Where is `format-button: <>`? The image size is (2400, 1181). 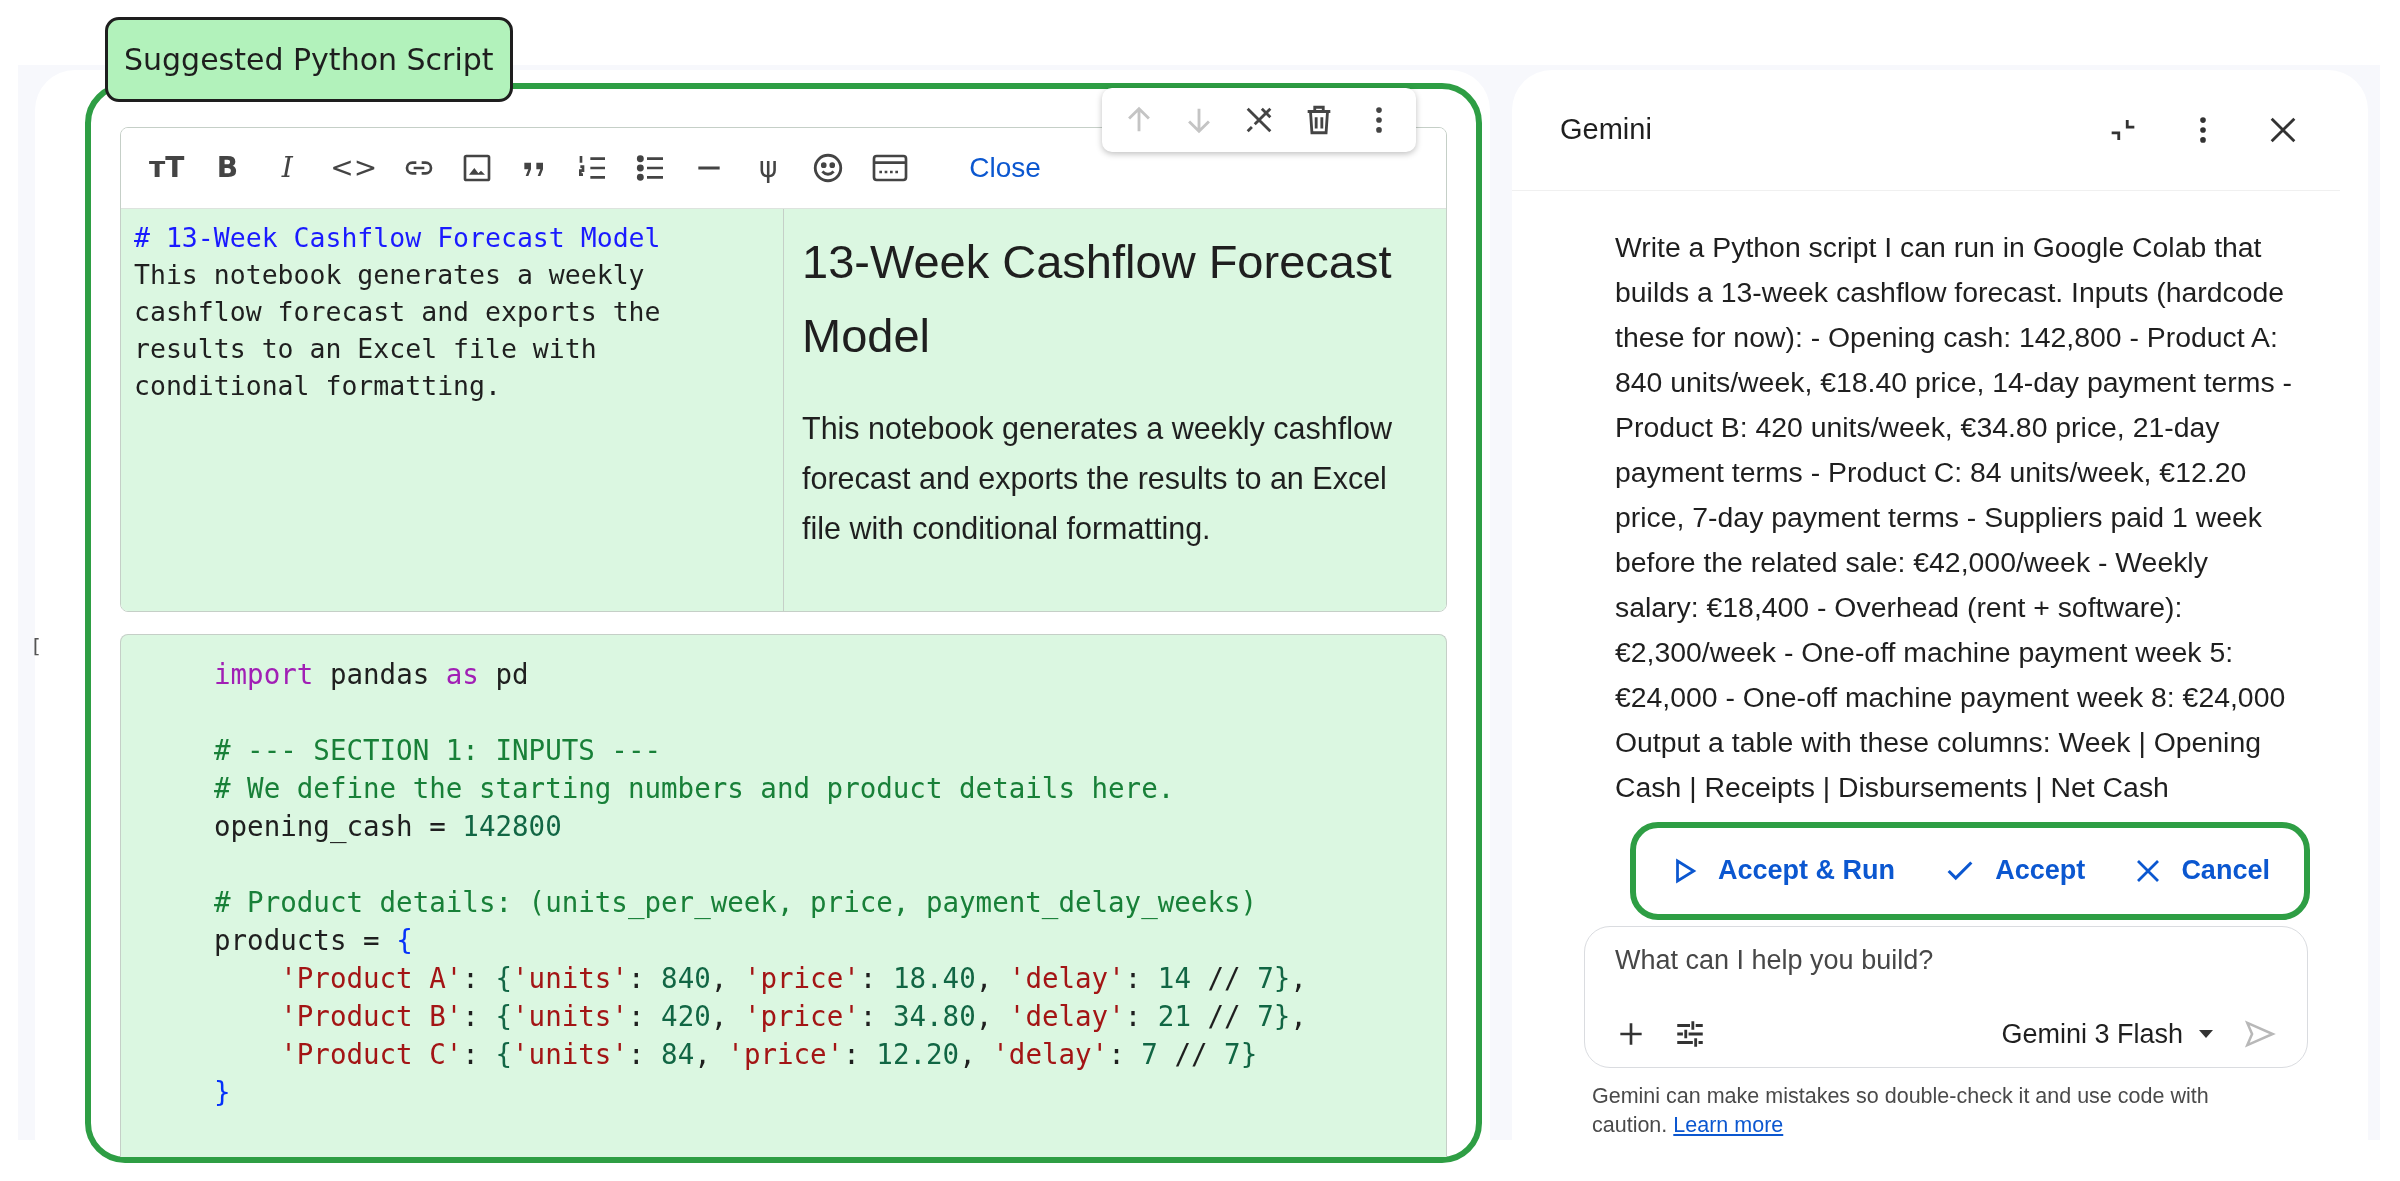
format-button: <> is located at coordinates (354, 168).